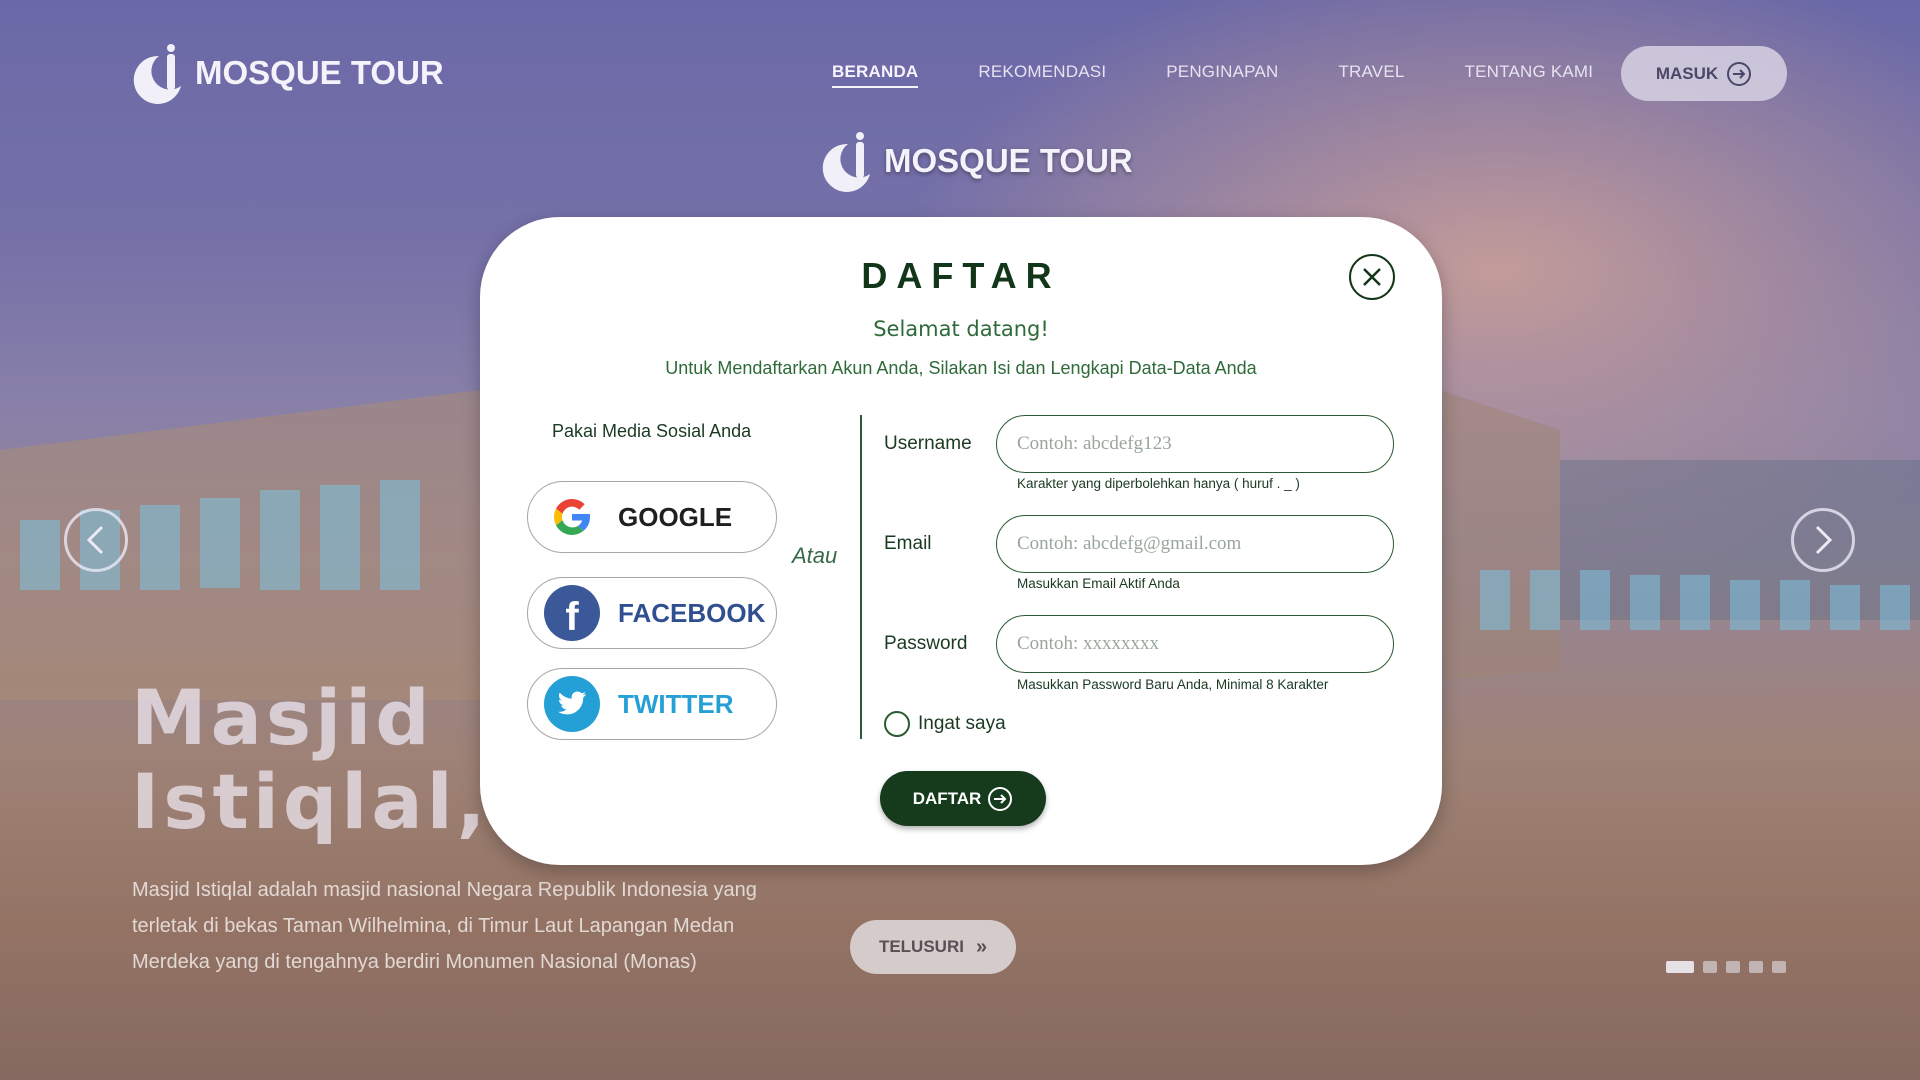 The width and height of the screenshot is (1920, 1080). Describe the element at coordinates (926, 643) in the screenshot. I see `password-label: Password` at that location.